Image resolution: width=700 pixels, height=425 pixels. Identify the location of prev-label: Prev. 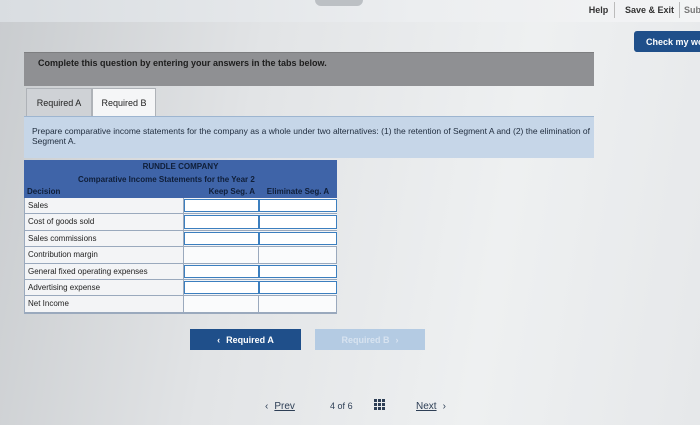
(284, 406).